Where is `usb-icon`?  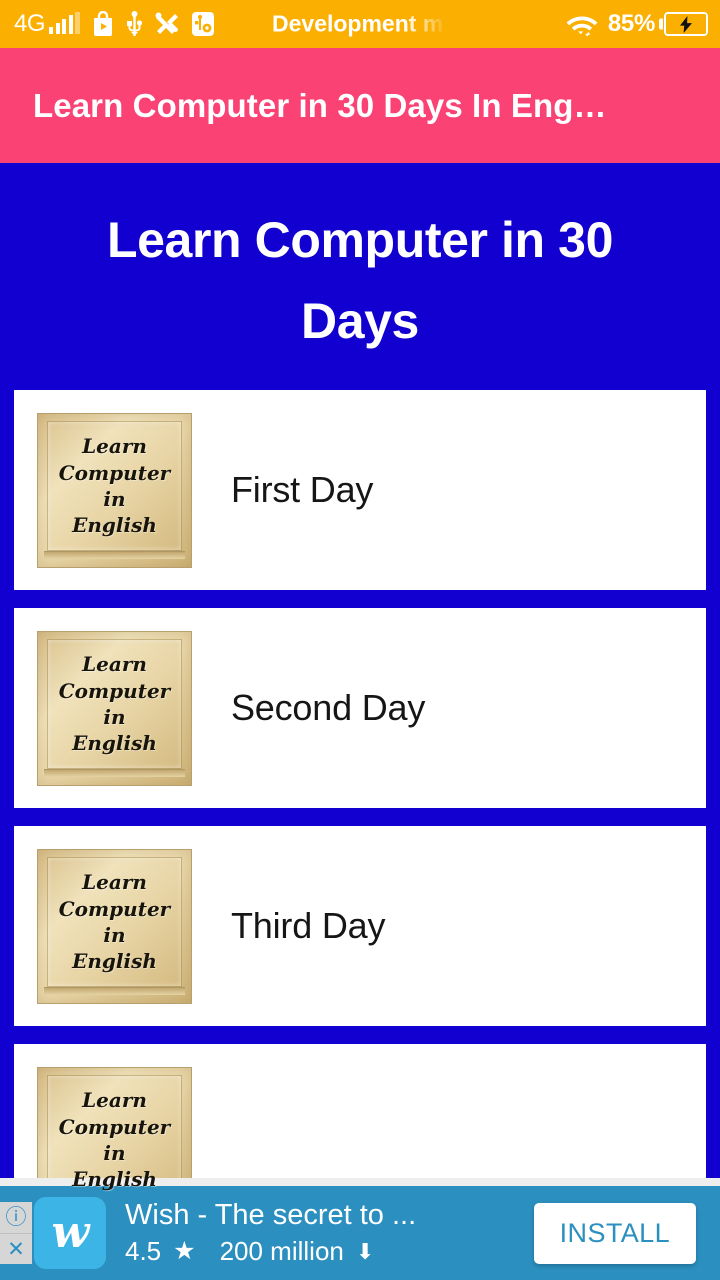 usb-icon is located at coordinates (134, 24).